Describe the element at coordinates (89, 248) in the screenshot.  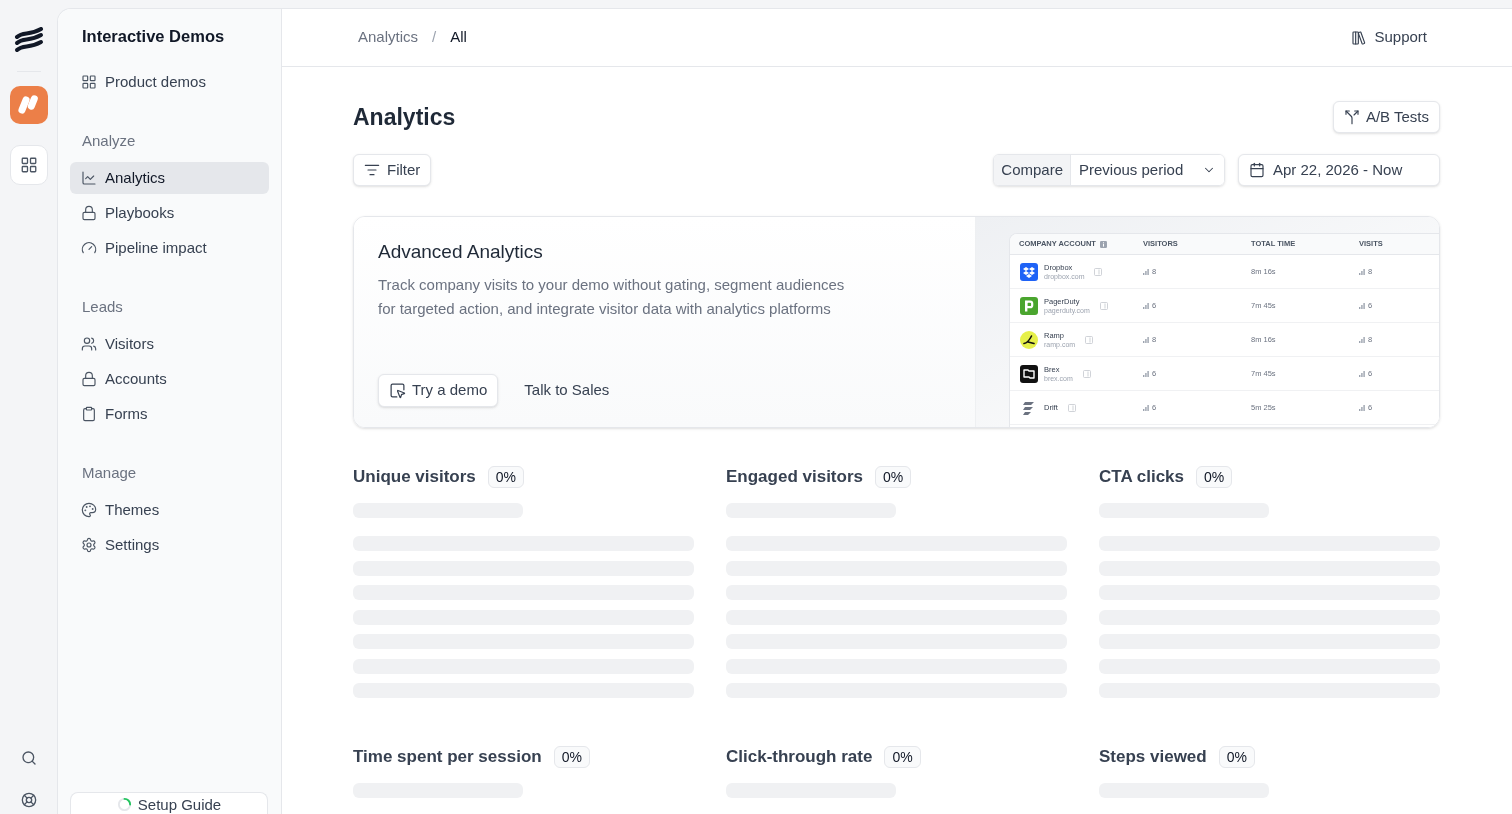
I see `gauge-icon` at that location.